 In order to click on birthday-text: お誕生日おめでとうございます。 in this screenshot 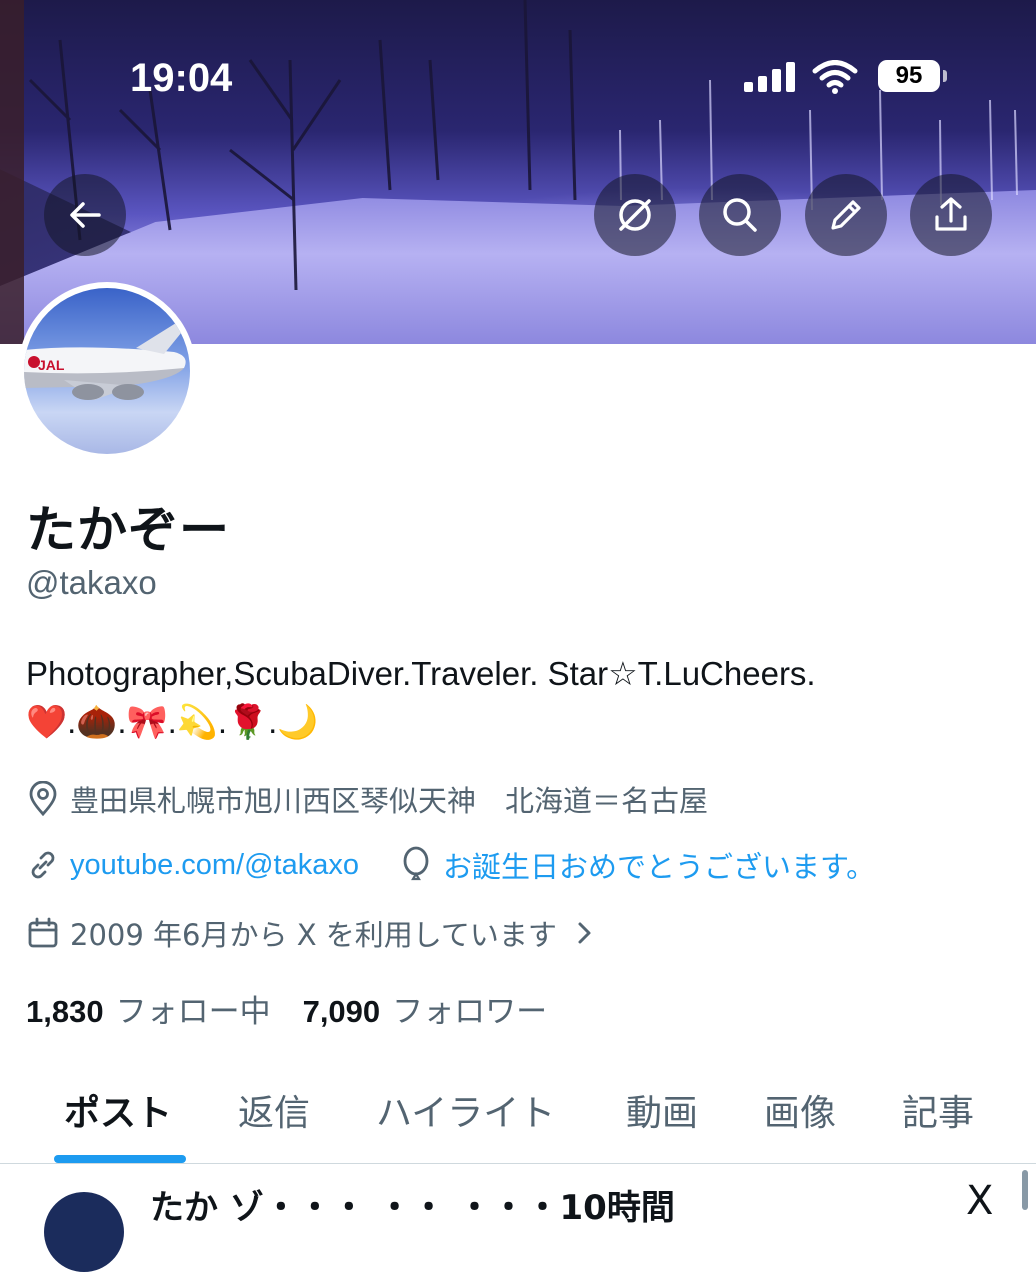, I will do `click(659, 867)`.